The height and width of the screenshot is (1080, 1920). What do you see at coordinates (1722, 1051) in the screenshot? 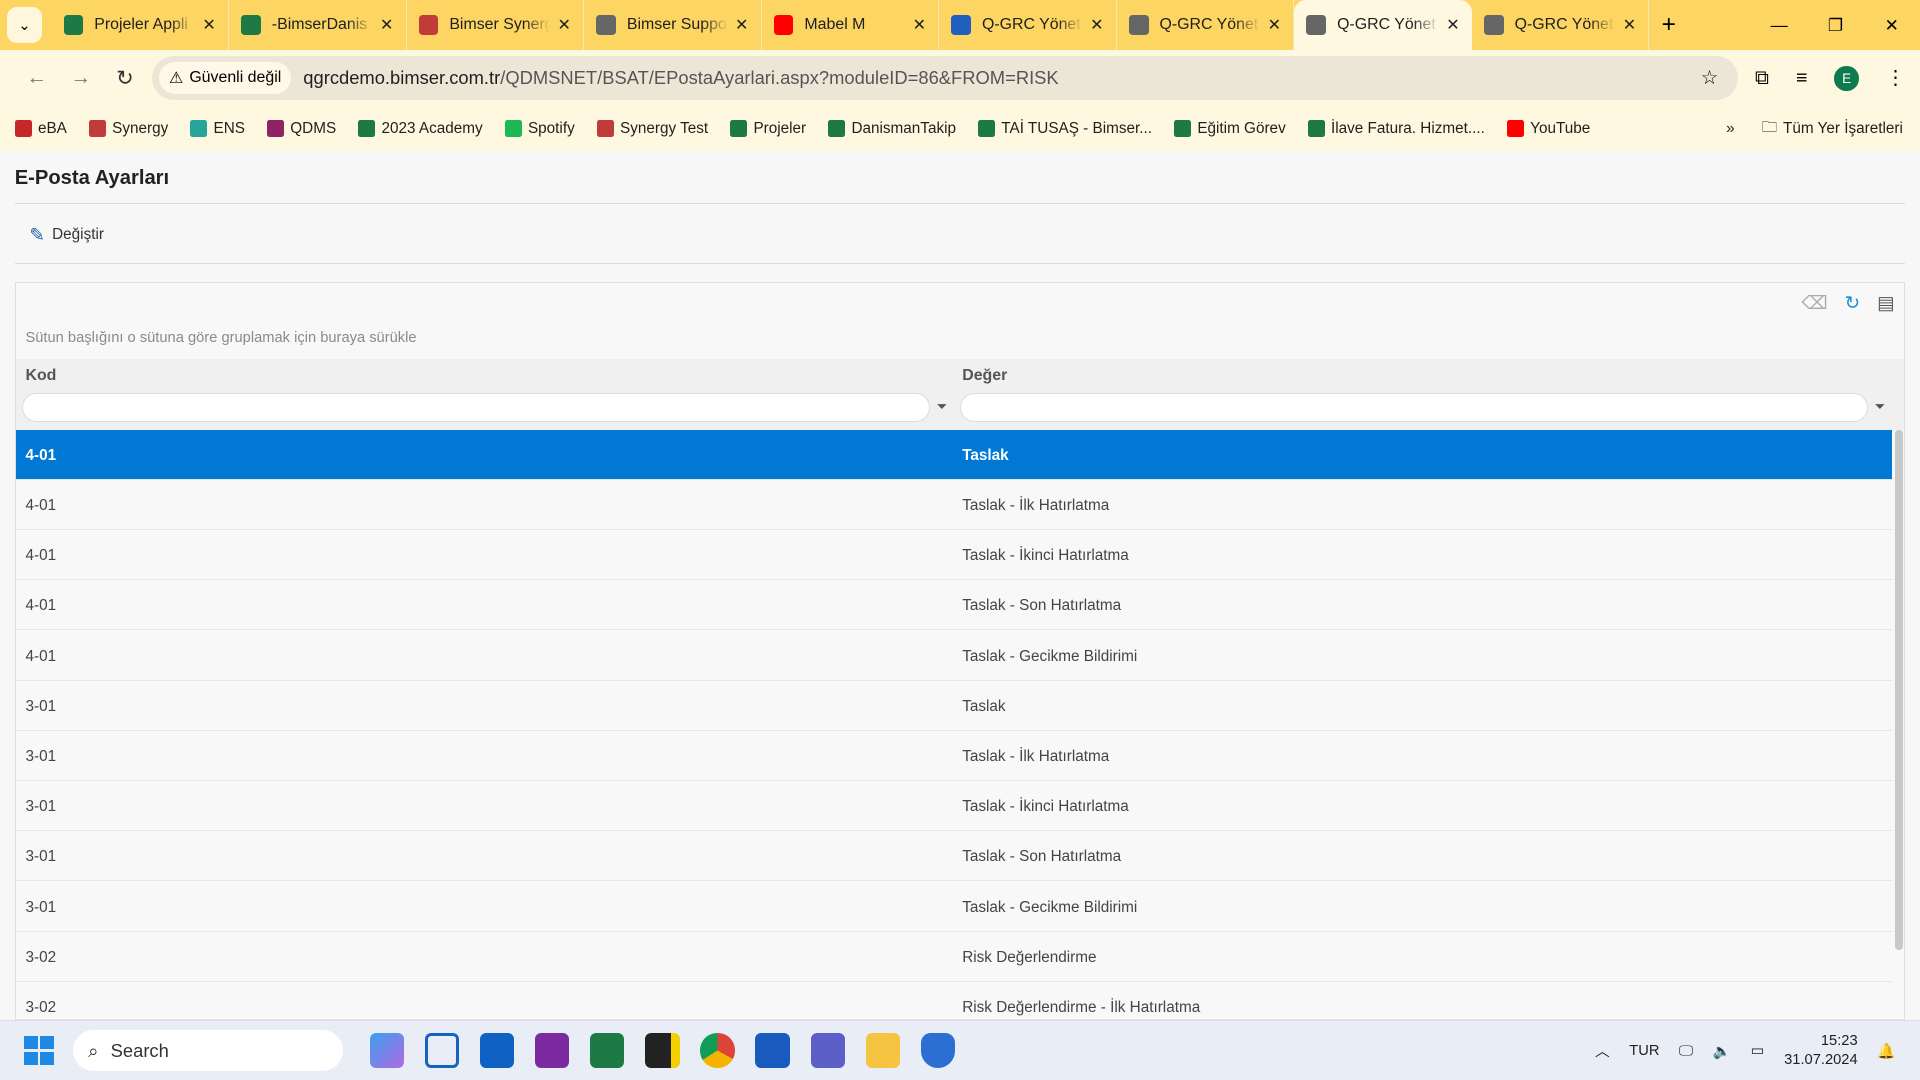
I see `volume-icon: 🔈` at bounding box center [1722, 1051].